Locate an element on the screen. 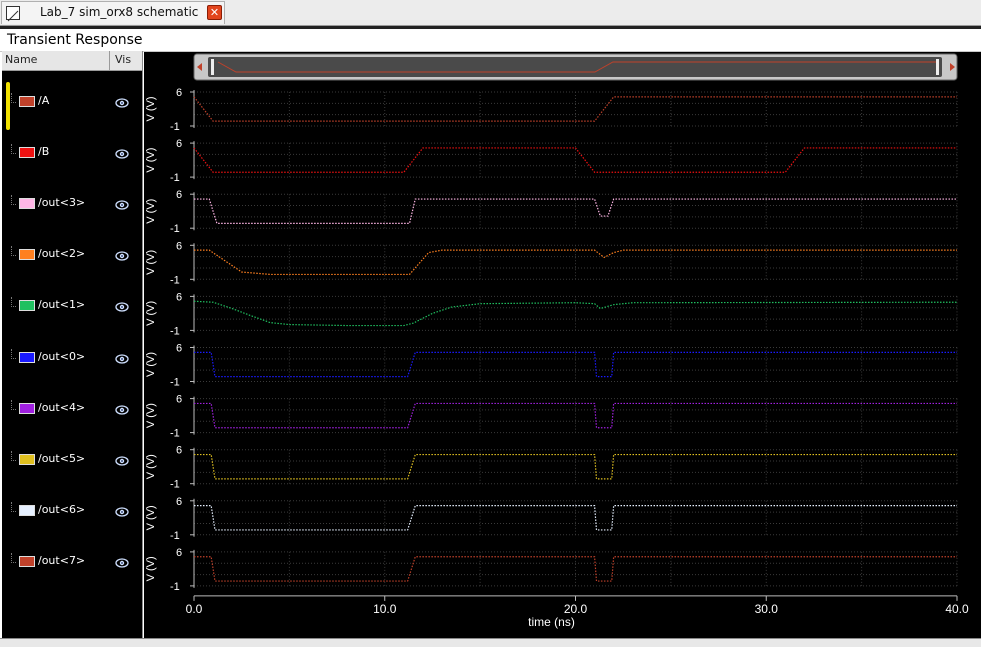 This screenshot has height=647, width=981. signal-out6-row: /out<6> is located at coordinates (72, 517).